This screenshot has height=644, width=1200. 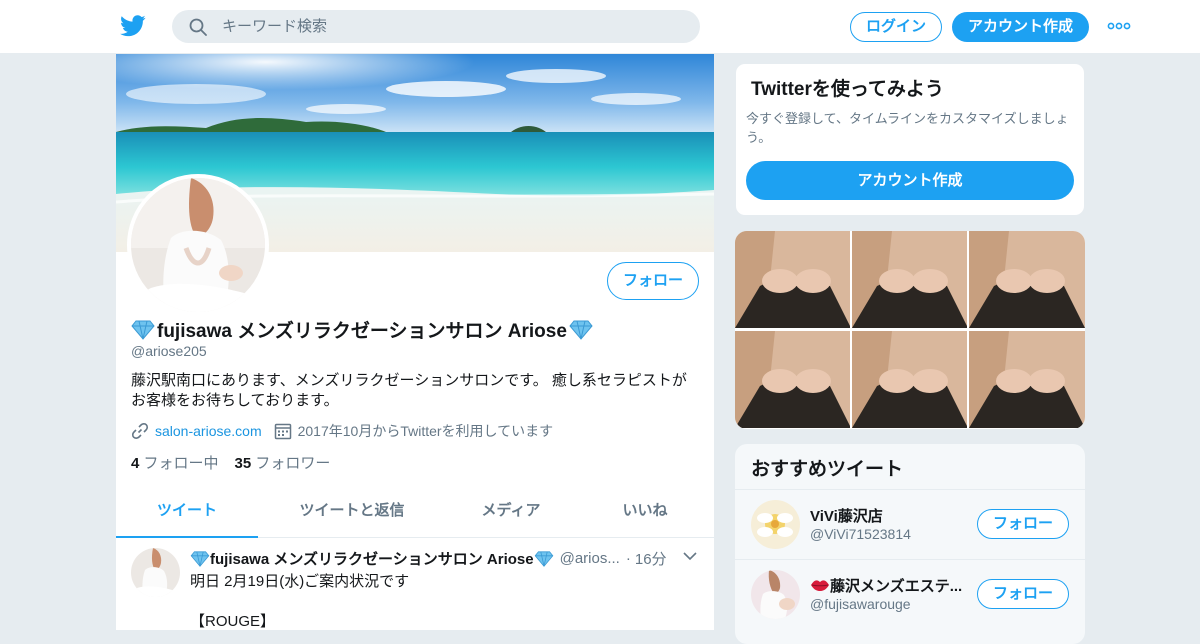 What do you see at coordinates (133, 26) in the screenshot?
I see `twitter-bird-icon` at bounding box center [133, 26].